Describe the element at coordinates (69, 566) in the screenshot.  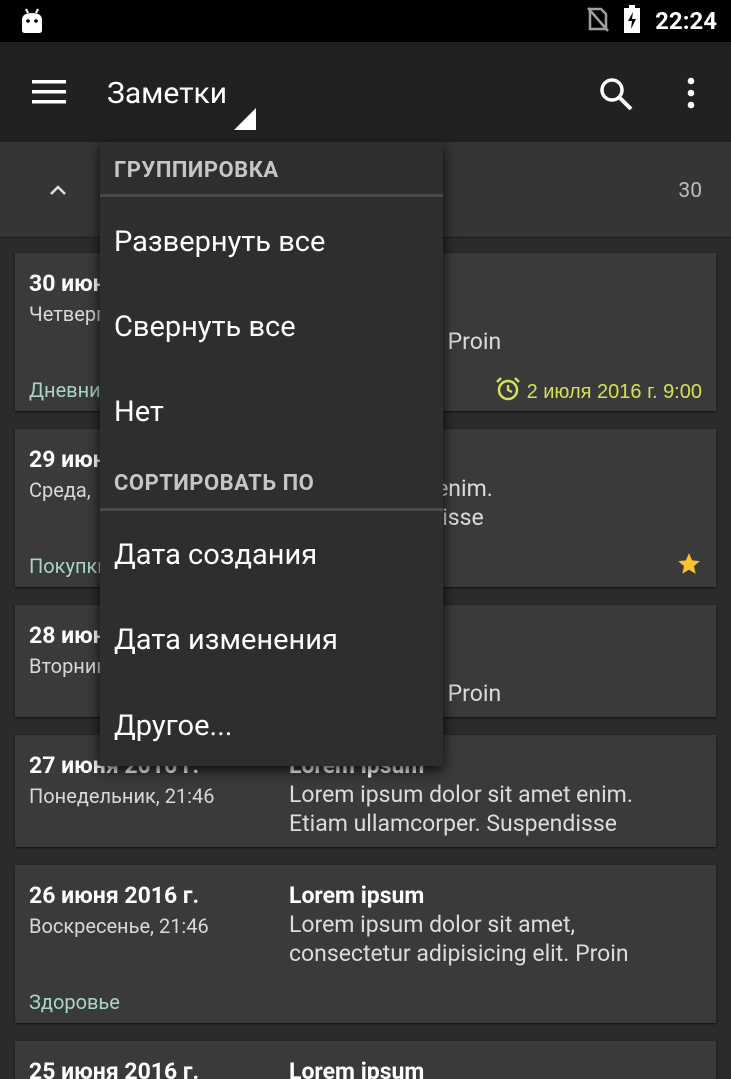
I see `note-category: Покупки` at that location.